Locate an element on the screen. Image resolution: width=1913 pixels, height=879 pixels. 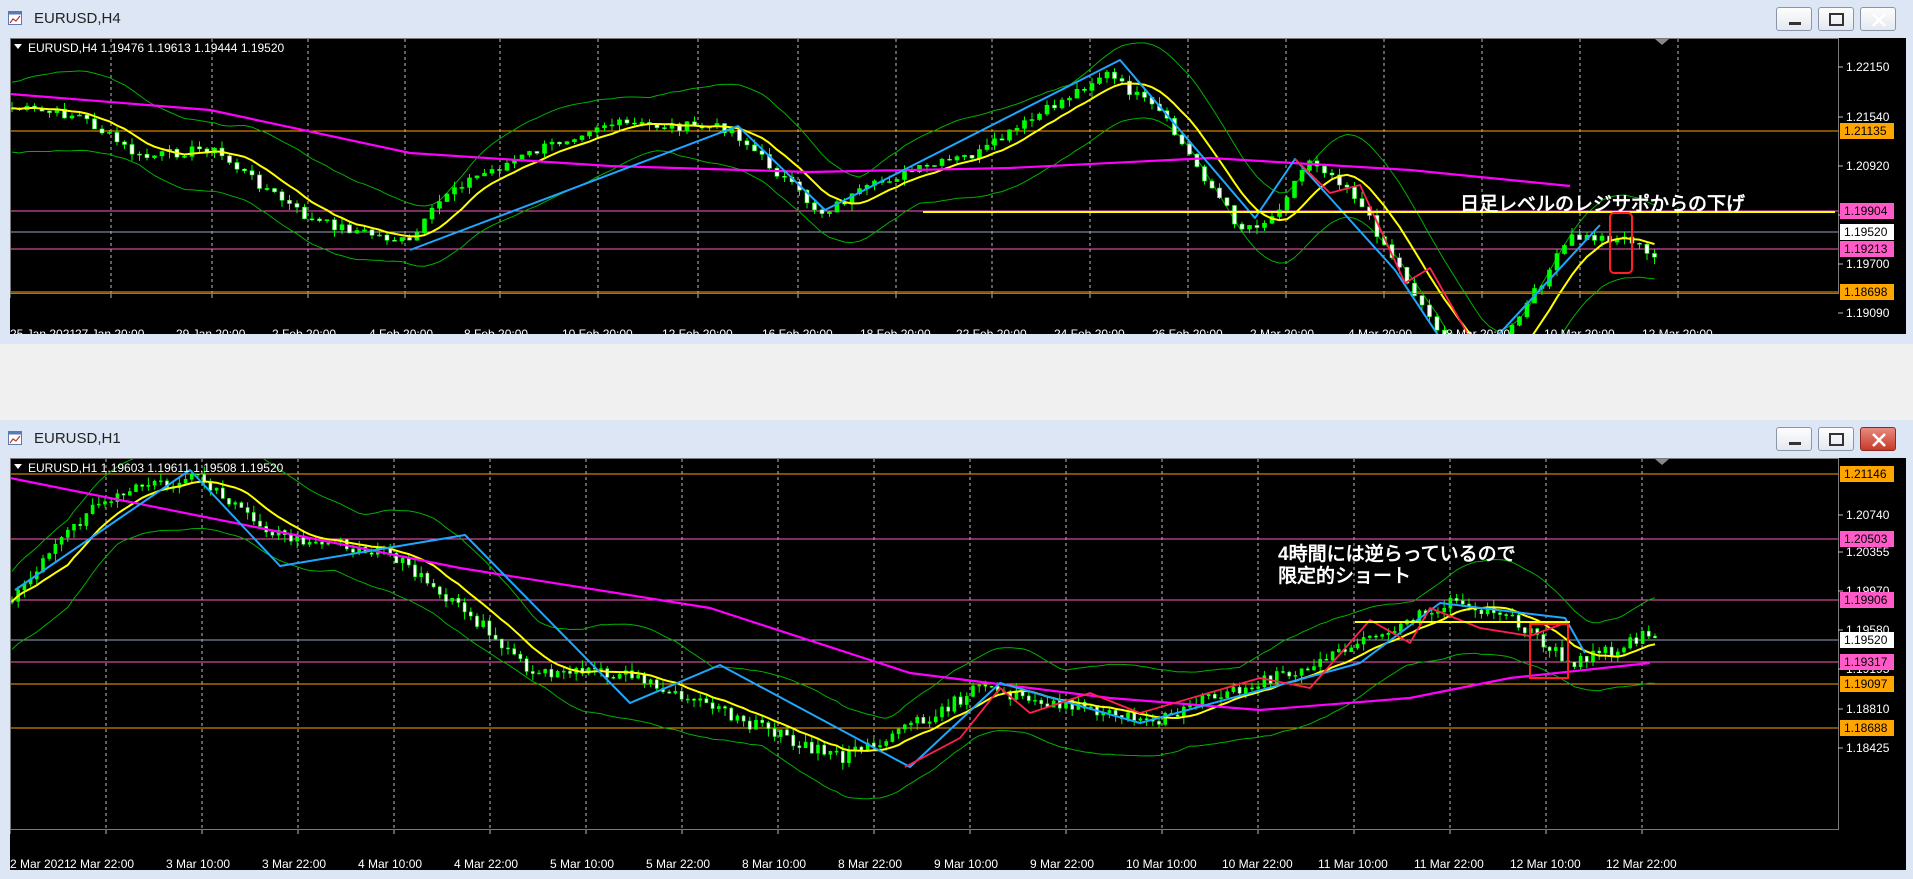
price-label: 1.20355 is located at coordinates (1868, 552).